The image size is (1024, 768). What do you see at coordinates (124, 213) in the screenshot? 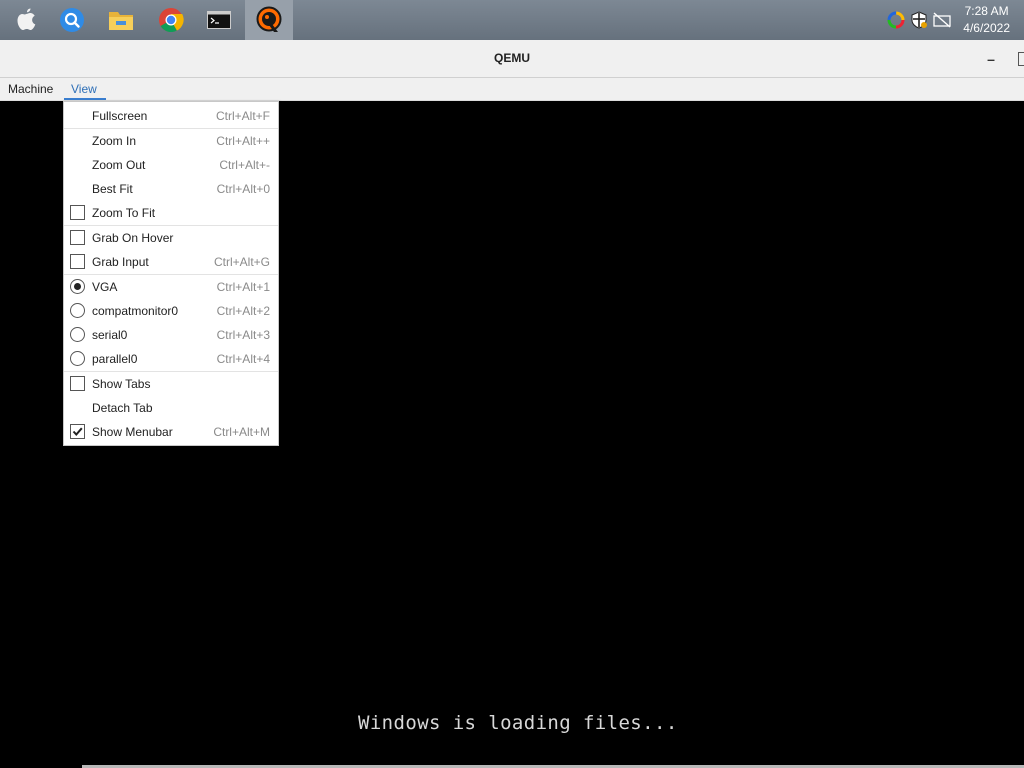
I see `menu-item-label: Zoom To Fit` at bounding box center [124, 213].